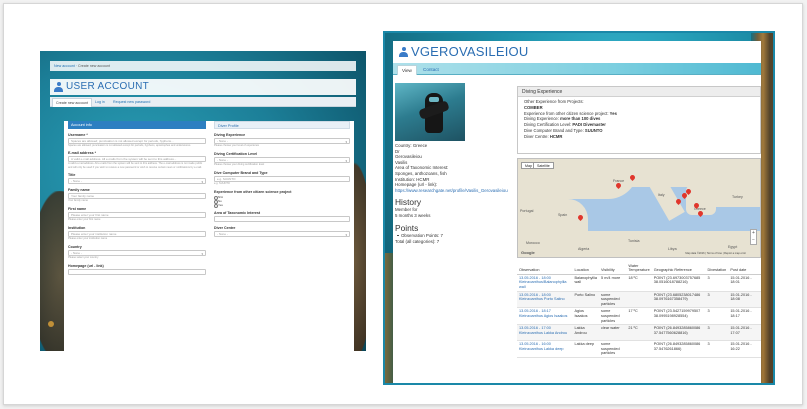  What do you see at coordinates (84, 220) in the screenshot?
I see `first-name-hint: Please enter your first name` at bounding box center [84, 220].